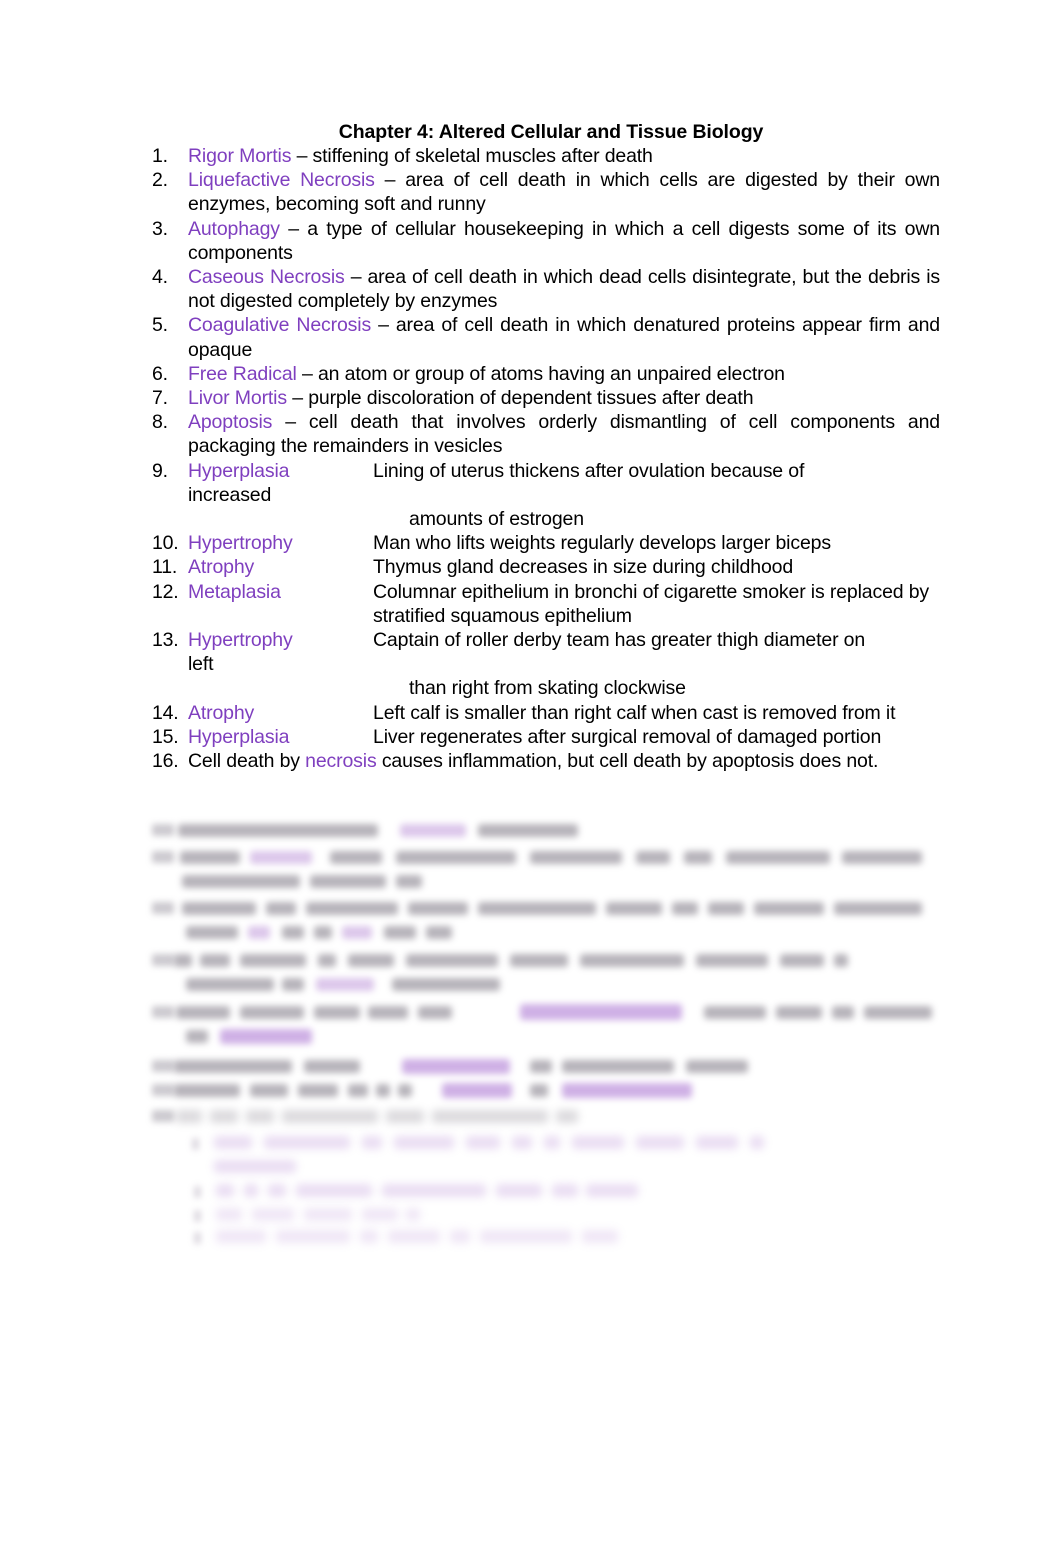 The image size is (1062, 1556). I want to click on term-label: Caseous Necrosis, so click(266, 277).